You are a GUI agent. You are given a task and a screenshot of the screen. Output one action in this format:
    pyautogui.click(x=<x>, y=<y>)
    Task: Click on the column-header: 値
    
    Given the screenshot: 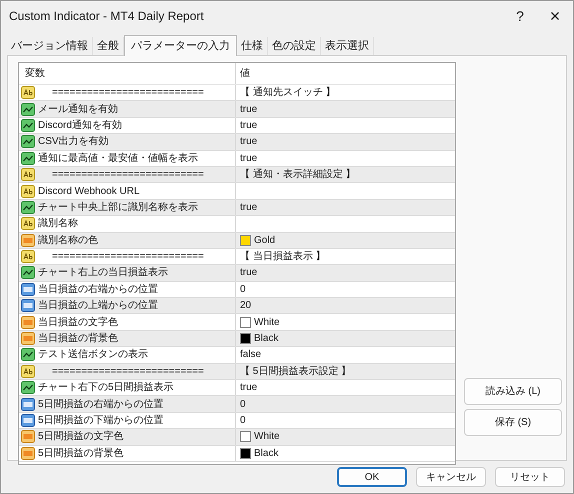 What is the action you would take?
    pyautogui.click(x=242, y=73)
    